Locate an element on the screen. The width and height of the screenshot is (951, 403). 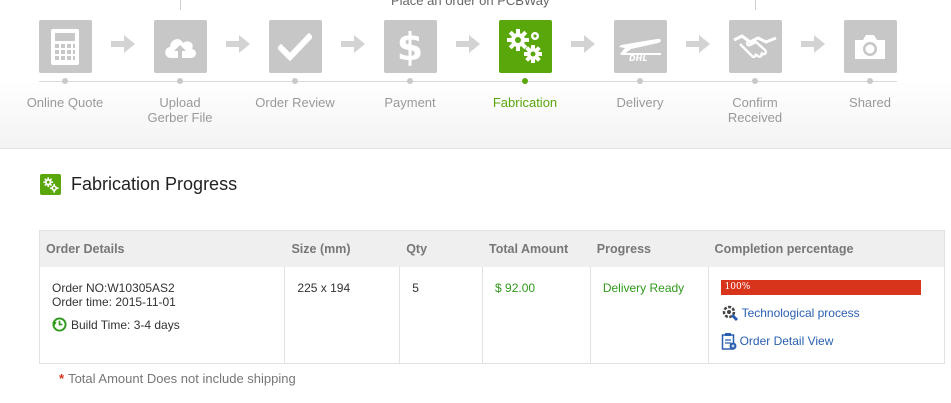
clipboard-icon is located at coordinates (729, 341).